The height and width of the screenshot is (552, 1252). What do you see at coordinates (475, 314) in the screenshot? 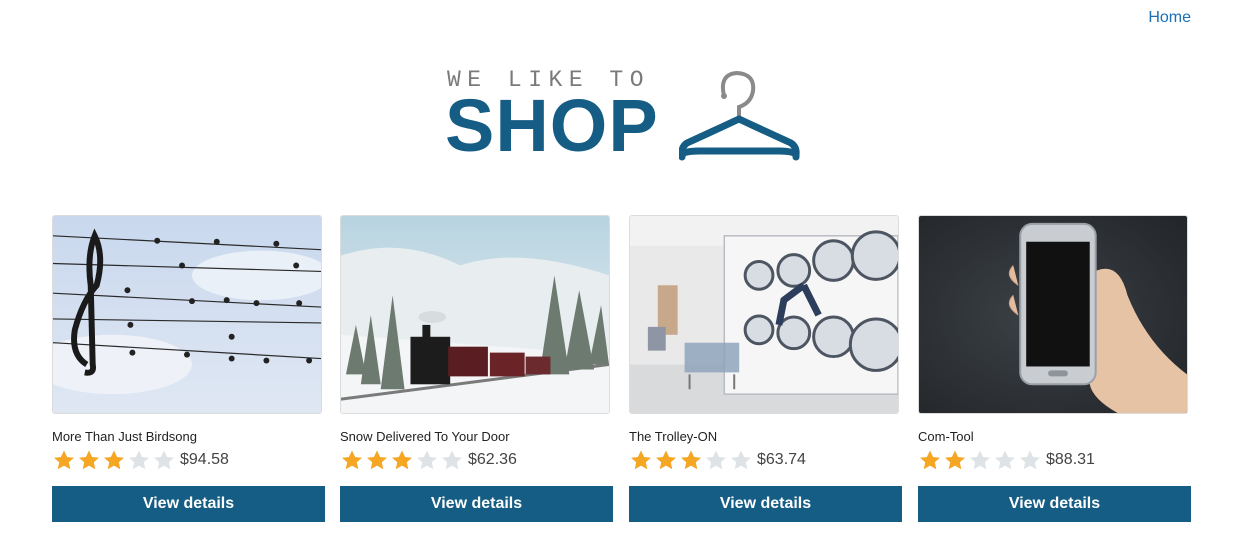
I see `product-image-train` at bounding box center [475, 314].